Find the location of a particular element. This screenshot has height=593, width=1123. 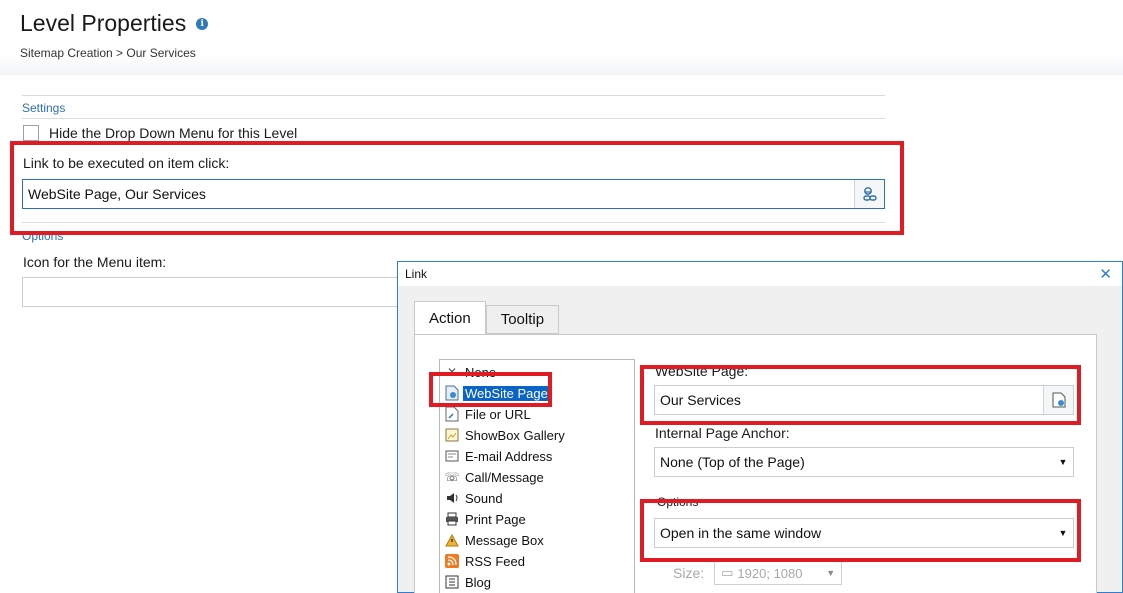

warning-icon is located at coordinates (452, 540).